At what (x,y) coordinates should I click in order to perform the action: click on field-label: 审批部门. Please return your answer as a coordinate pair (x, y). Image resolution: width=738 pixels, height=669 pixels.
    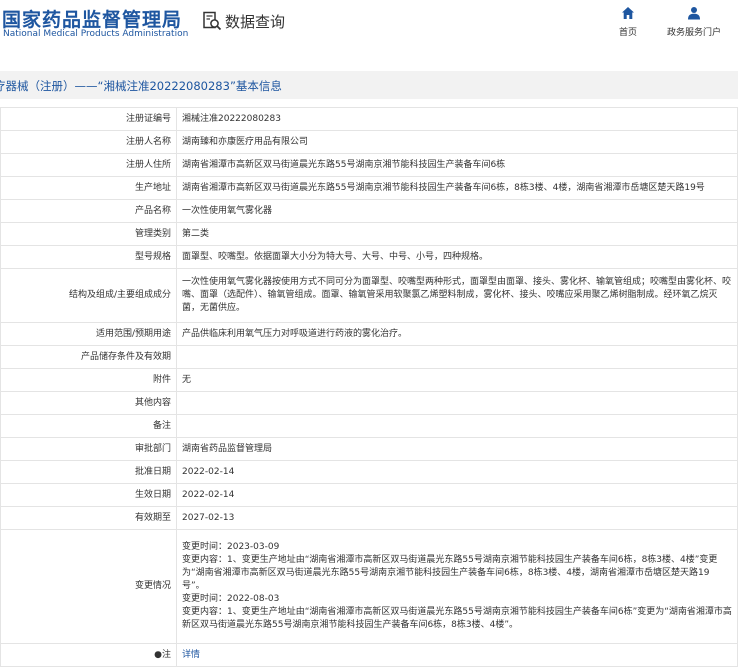
    Looking at the image, I should click on (88, 449).